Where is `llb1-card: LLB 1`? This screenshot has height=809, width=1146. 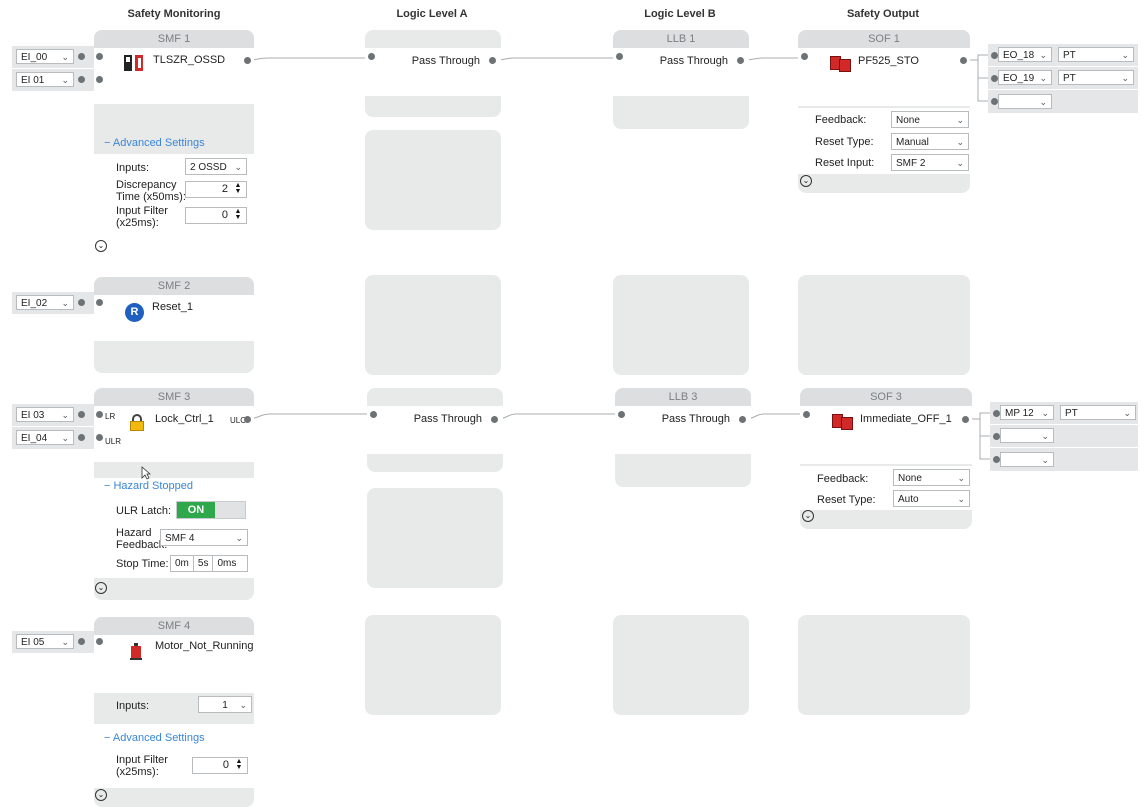 llb1-card: LLB 1 is located at coordinates (681, 79).